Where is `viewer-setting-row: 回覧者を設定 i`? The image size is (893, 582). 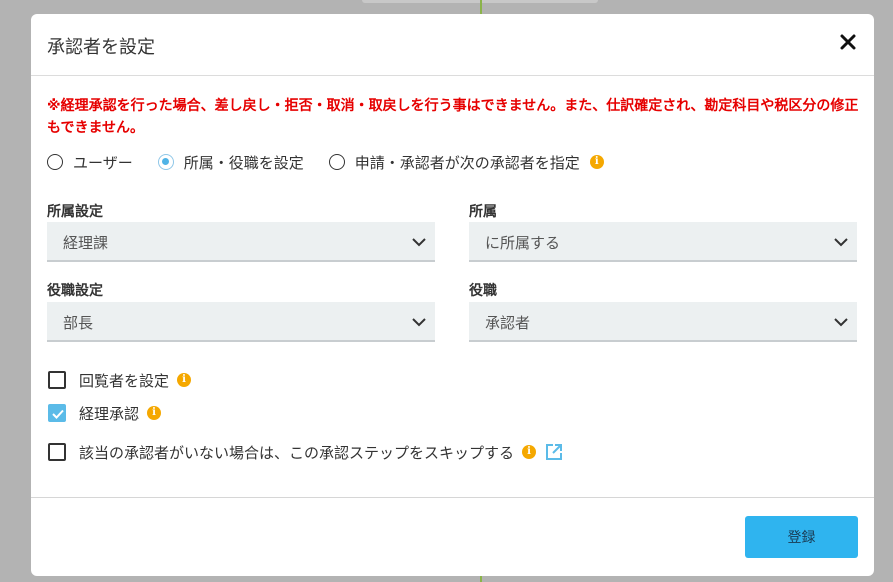
viewer-setting-row: 回覧者を設定 i is located at coordinates (120, 380).